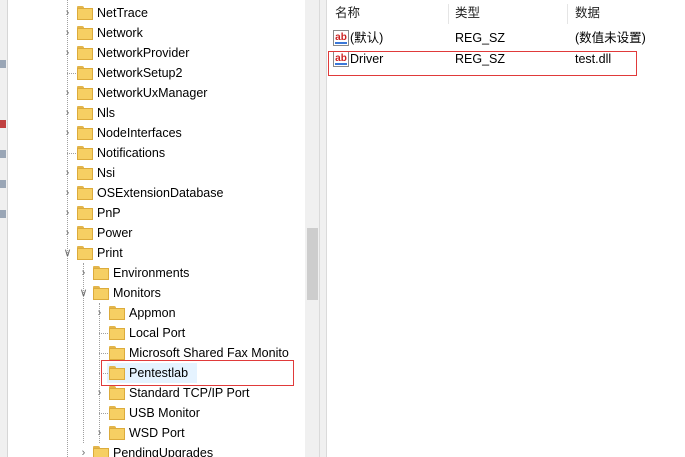 This screenshot has height=457, width=685. Describe the element at coordinates (163, 33) in the screenshot. I see `tree-item: › Network` at that location.